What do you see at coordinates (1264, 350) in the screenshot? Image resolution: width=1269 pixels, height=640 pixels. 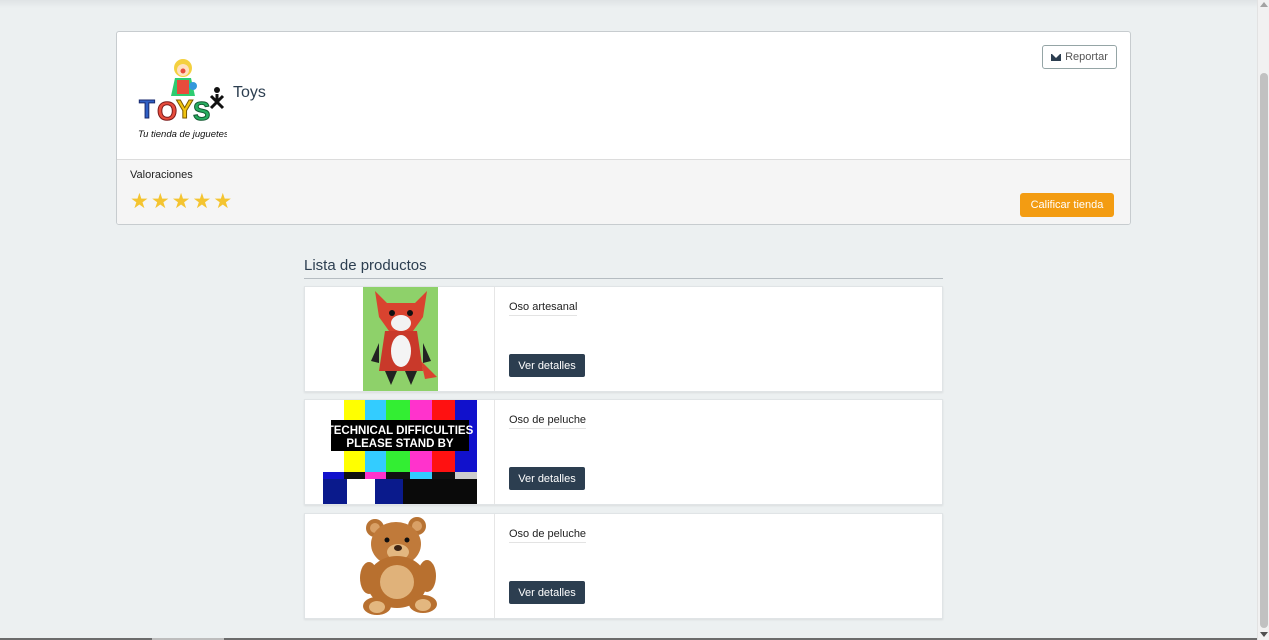 I see `scrollbar-thumb` at bounding box center [1264, 350].